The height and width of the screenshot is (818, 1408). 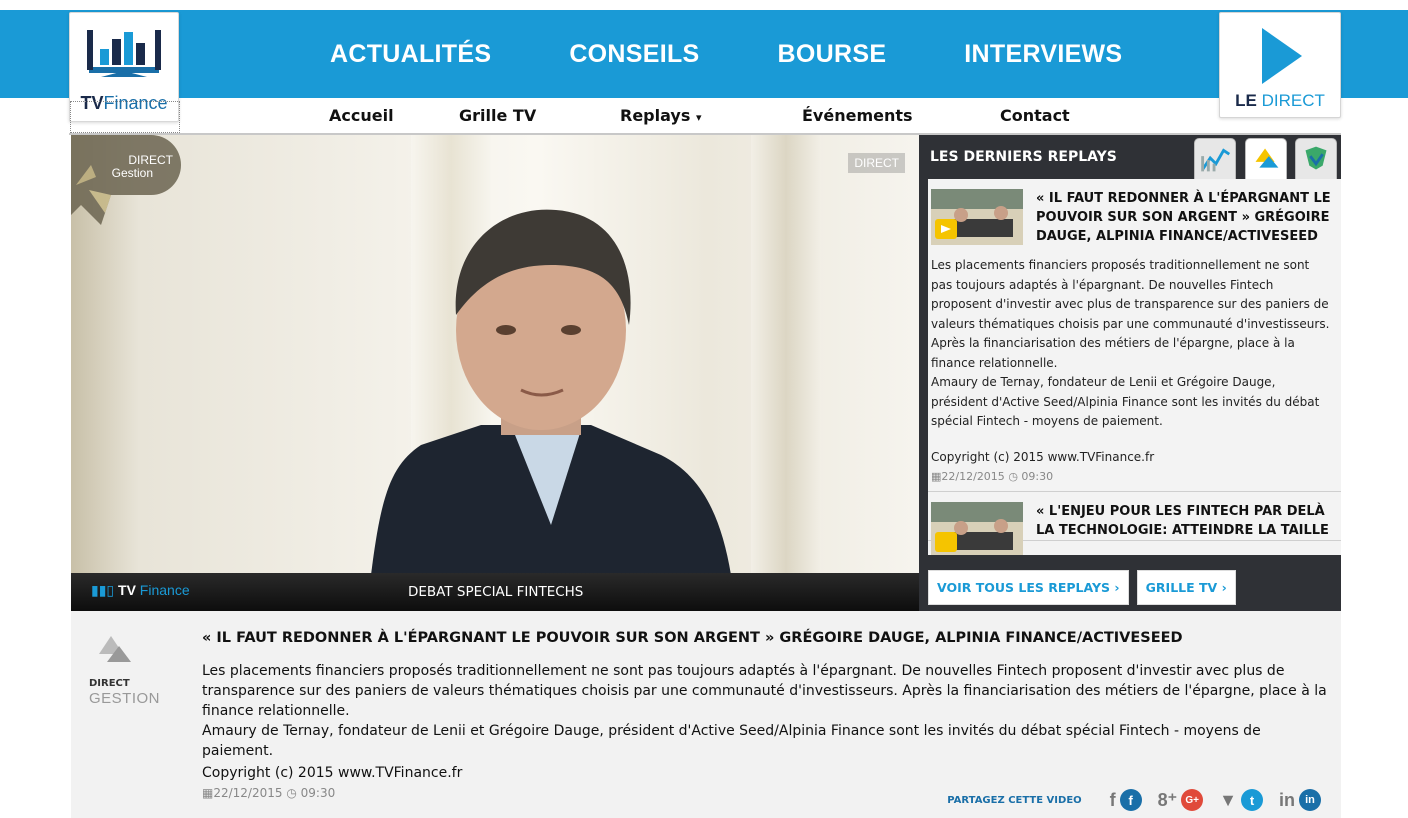 I want to click on live-tag: DIRECT, so click(x=876, y=163).